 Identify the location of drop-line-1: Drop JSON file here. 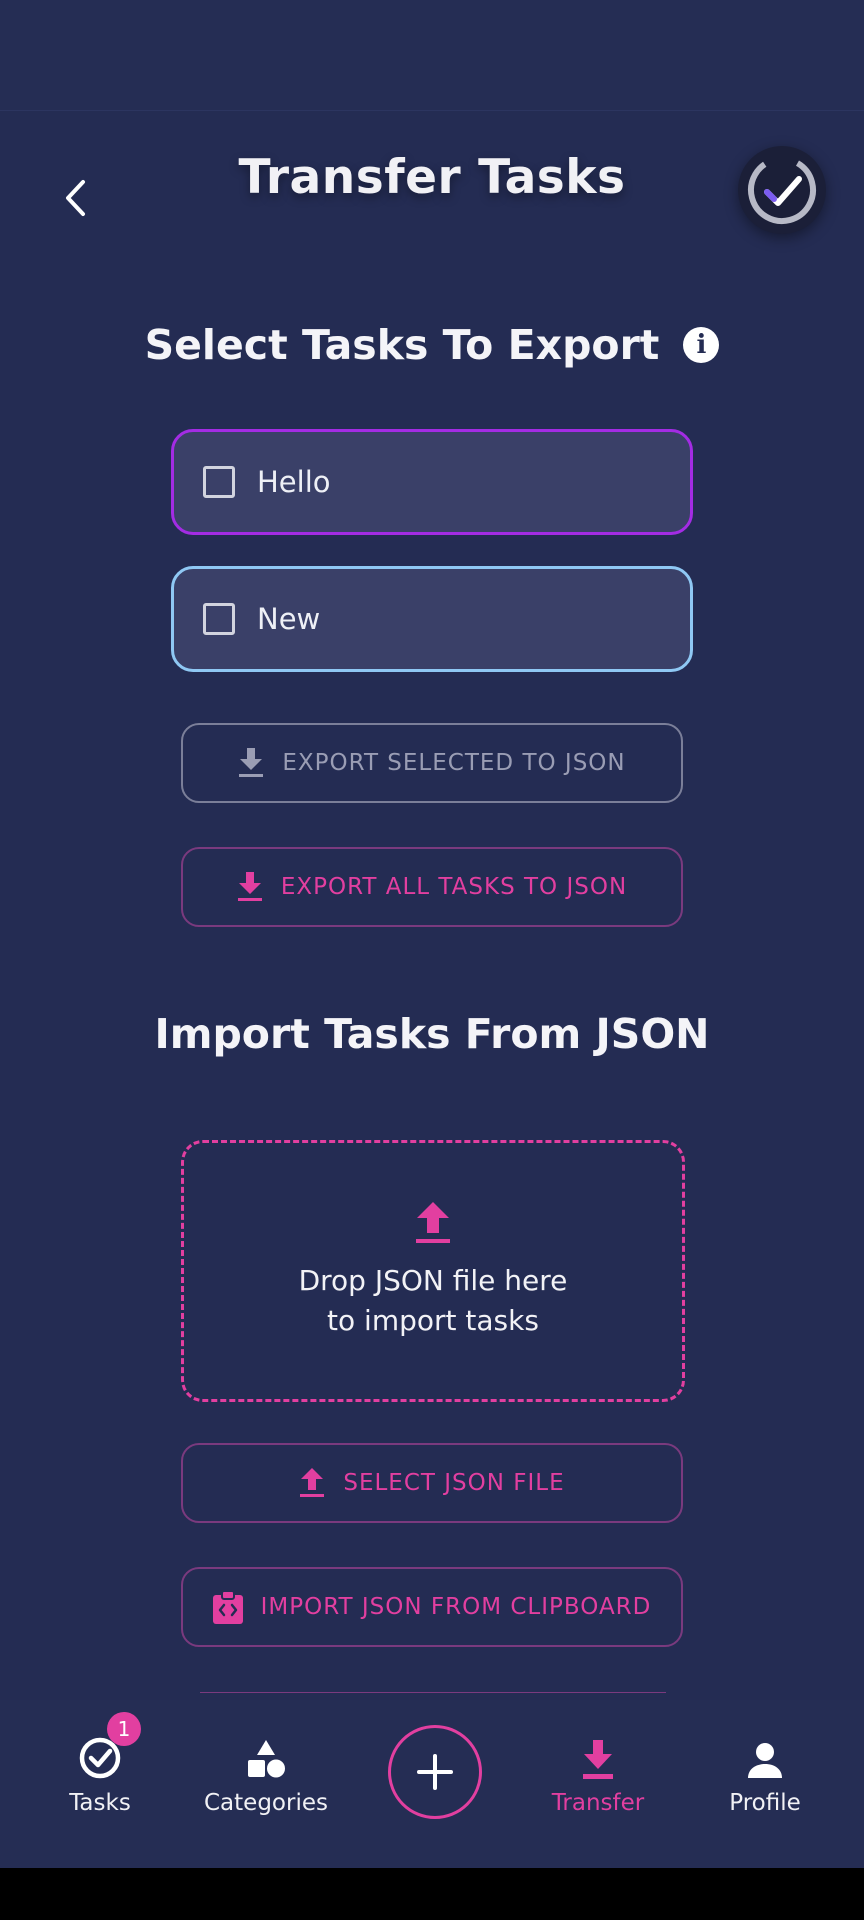
(433, 1280).